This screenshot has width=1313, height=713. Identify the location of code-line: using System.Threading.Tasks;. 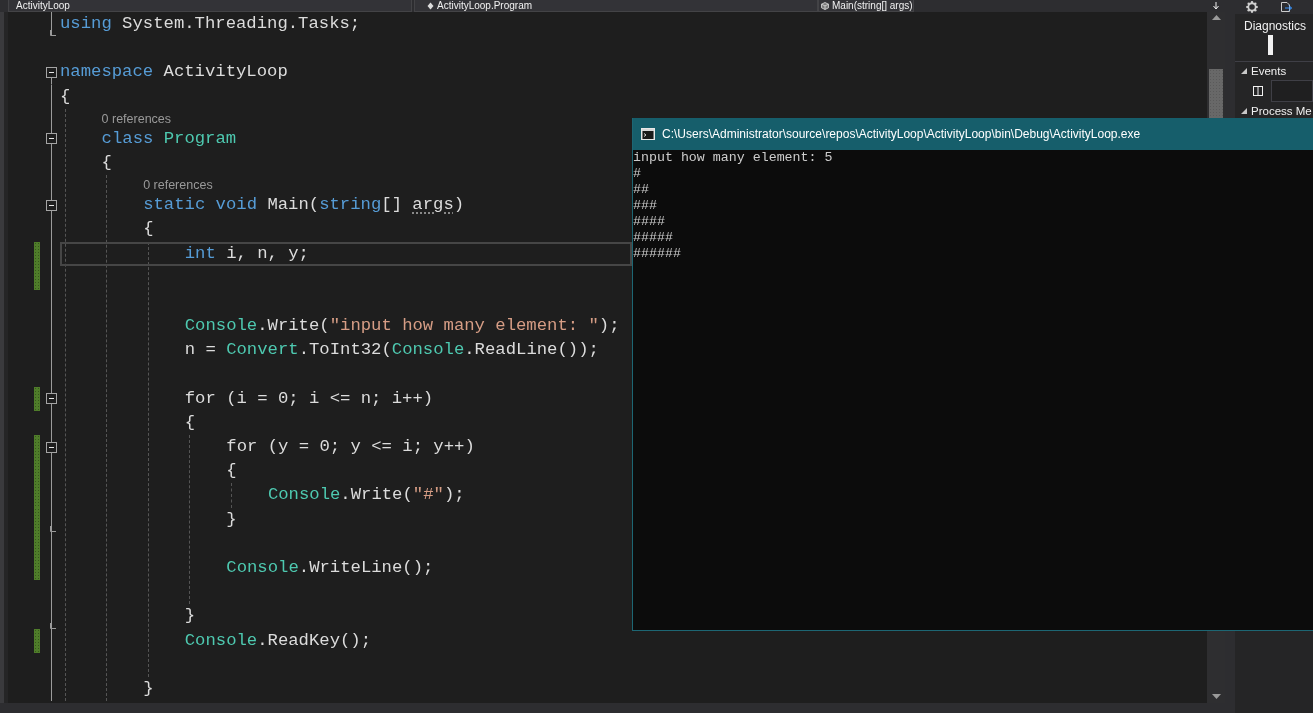
(210, 24).